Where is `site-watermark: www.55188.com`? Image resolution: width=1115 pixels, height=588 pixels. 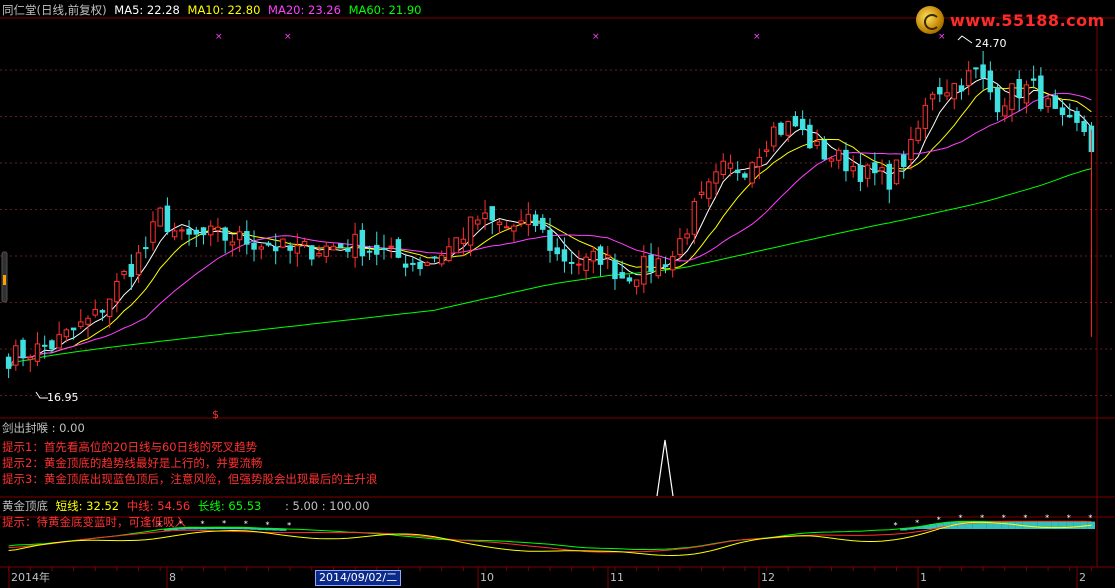 site-watermark: www.55188.com is located at coordinates (1011, 21).